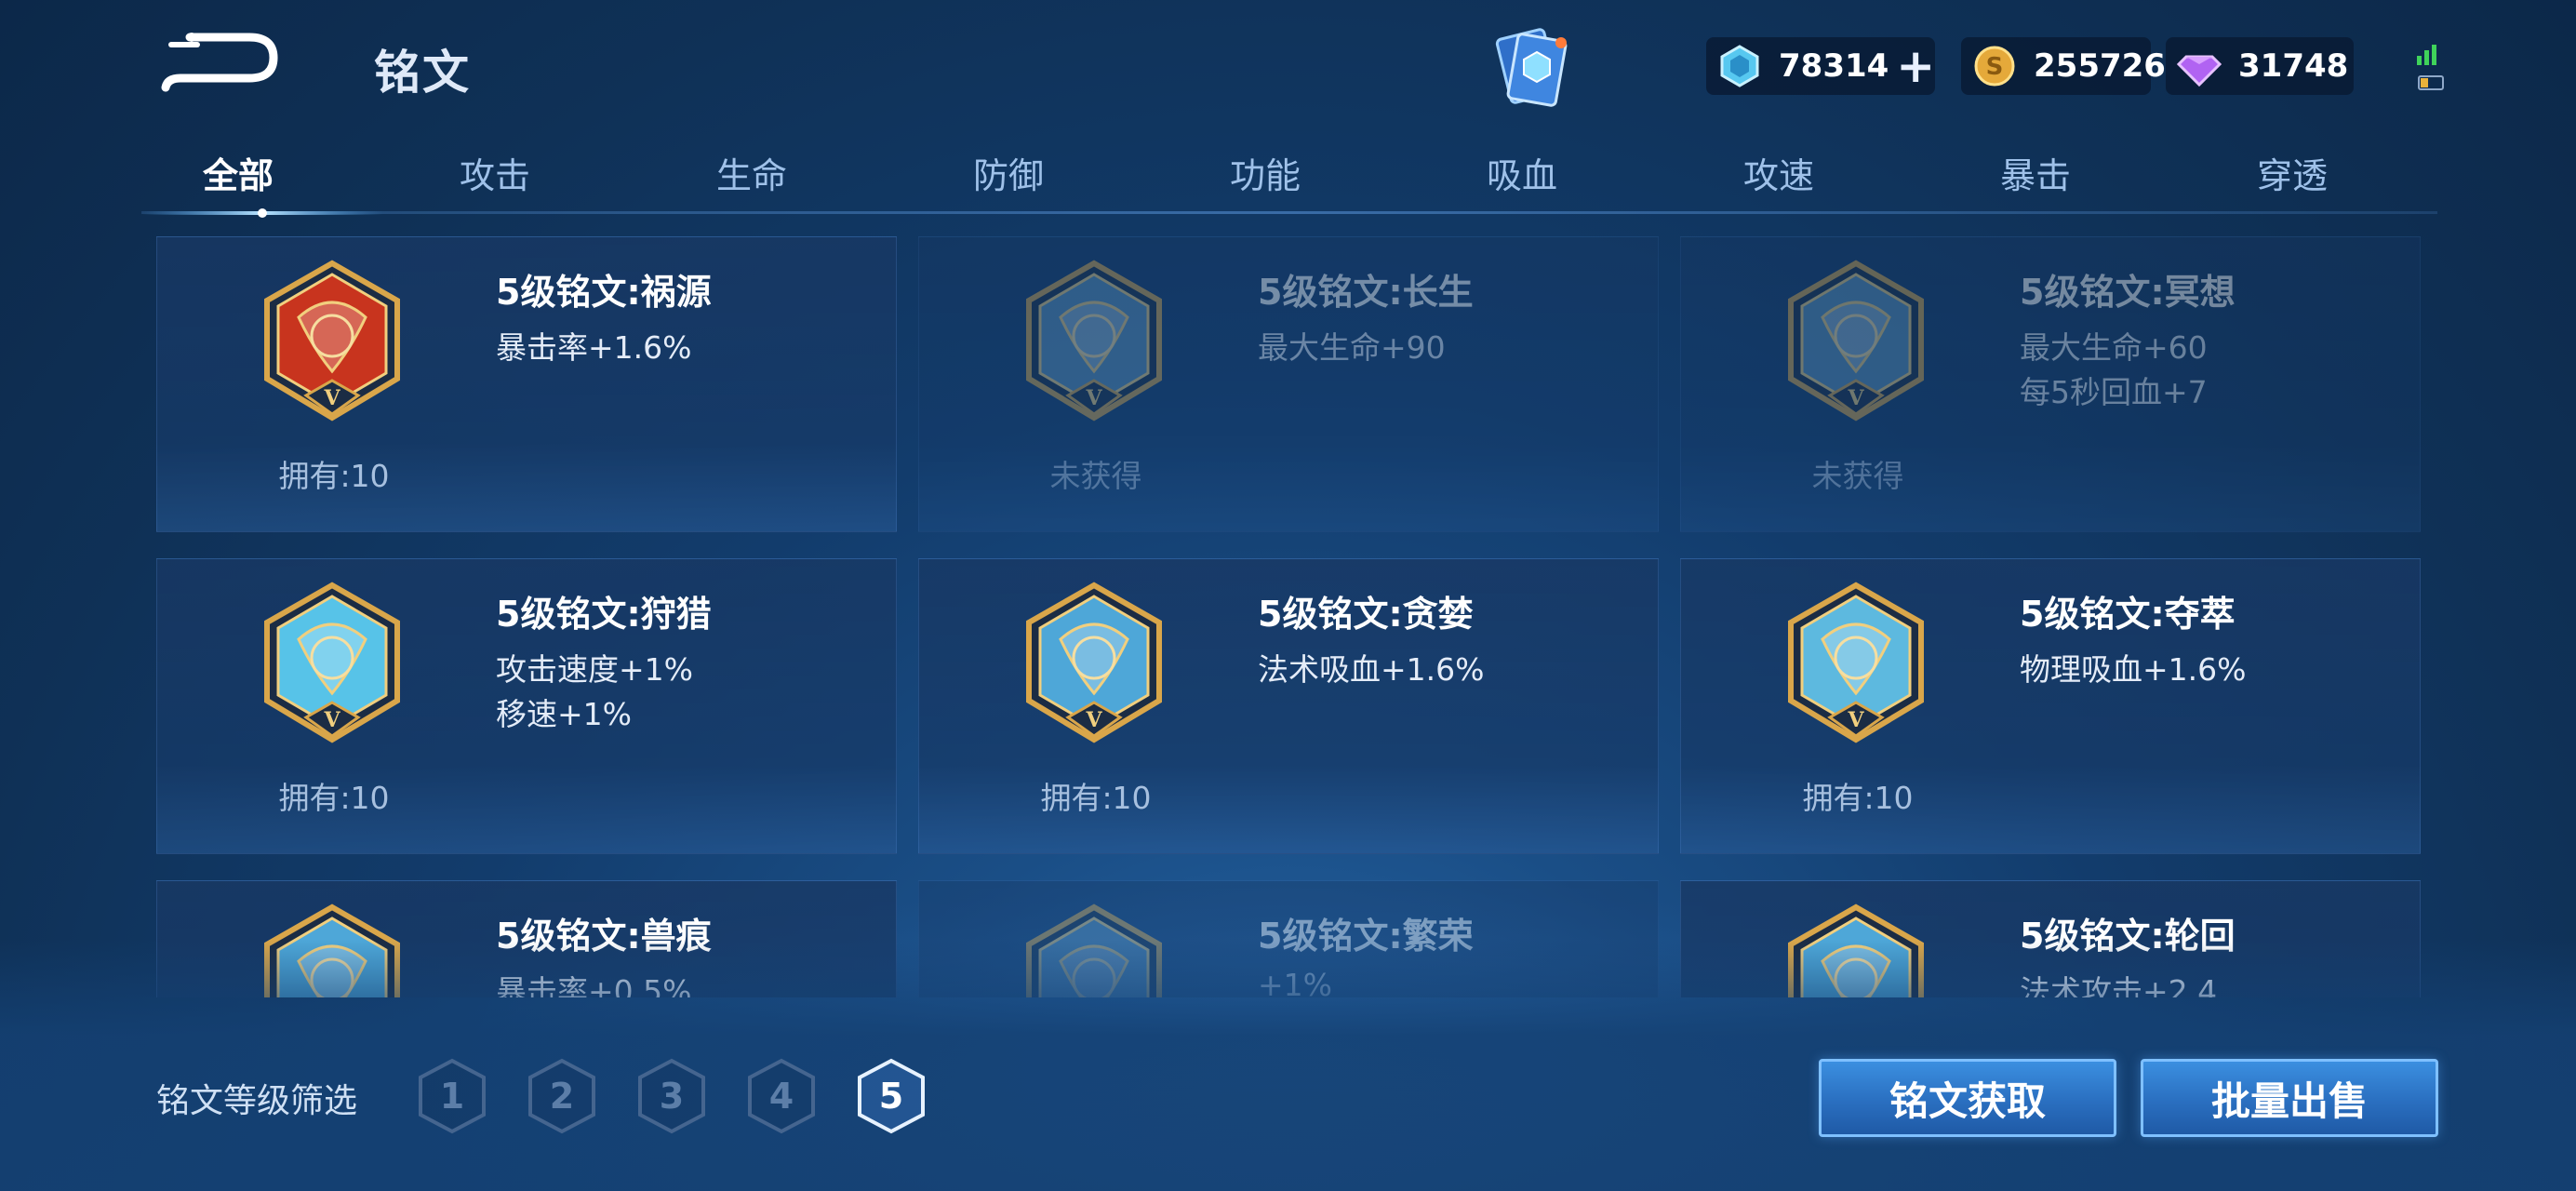 This screenshot has height=1191, width=2576. I want to click on level-filter-label: 2, so click(562, 1096).